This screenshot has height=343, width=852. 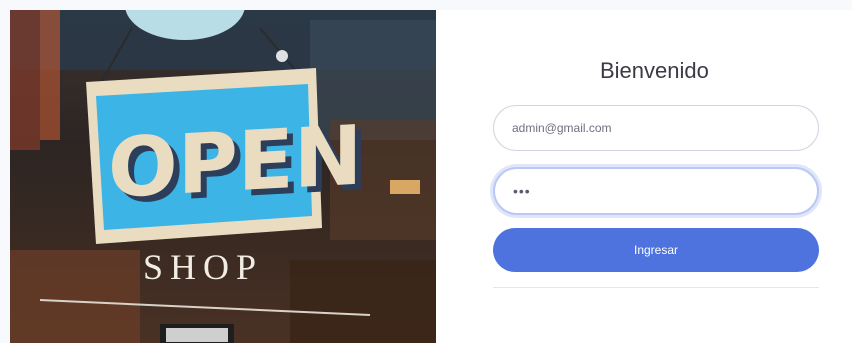 What do you see at coordinates (656, 250) in the screenshot?
I see `submit-button: Ingresar` at bounding box center [656, 250].